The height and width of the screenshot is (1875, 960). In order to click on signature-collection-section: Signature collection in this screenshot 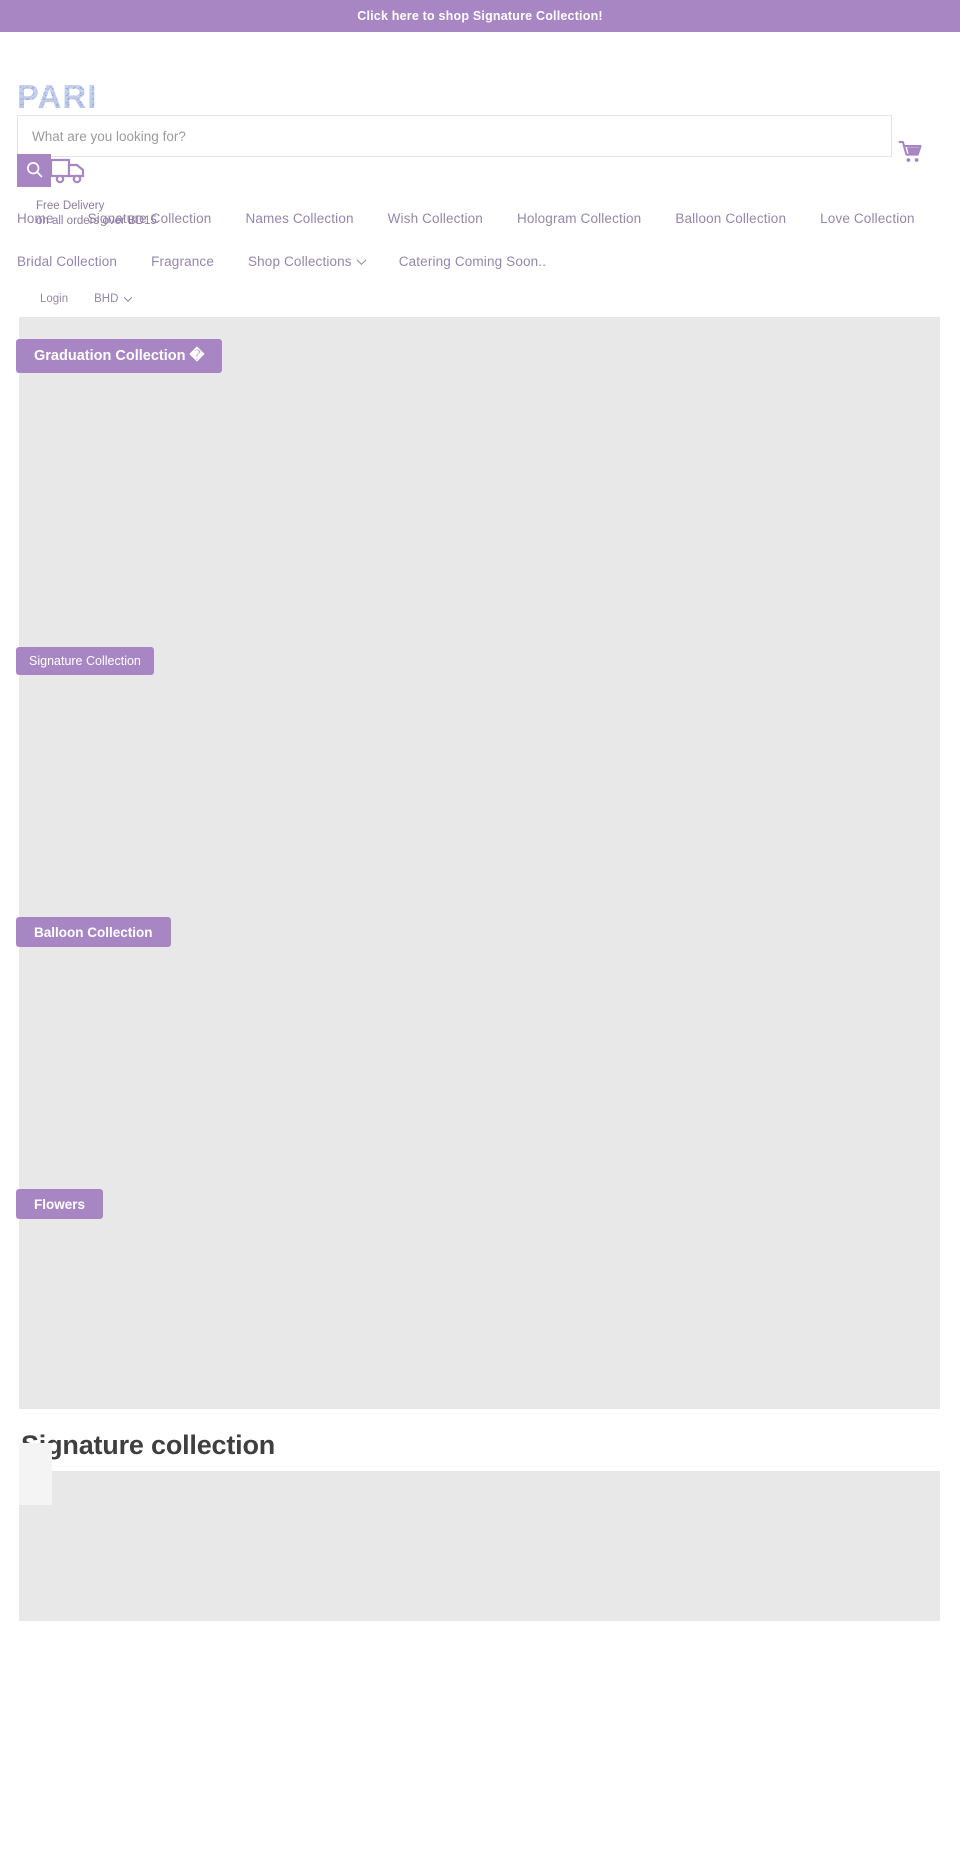, I will do `click(480, 1515)`.